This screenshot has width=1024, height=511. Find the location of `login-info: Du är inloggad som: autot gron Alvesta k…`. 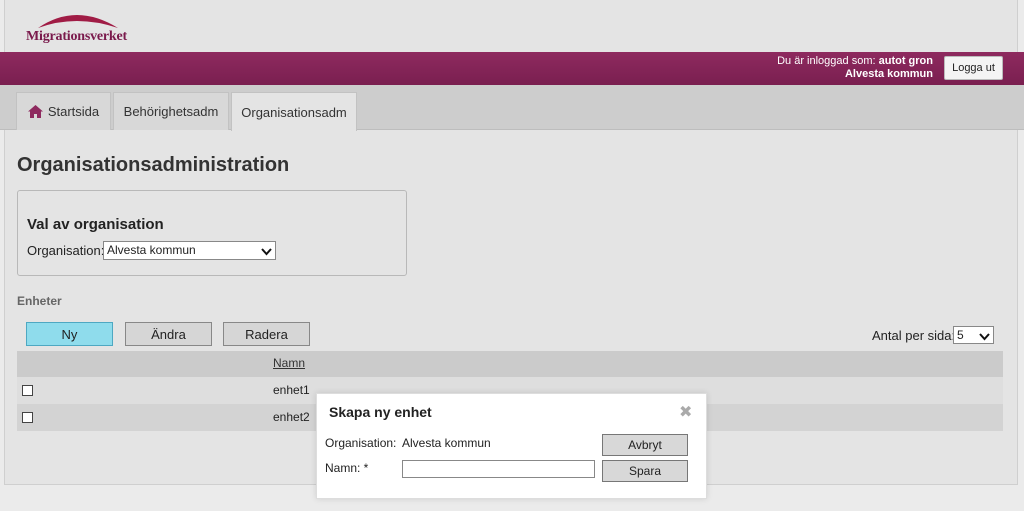

login-info: Du är inloggad som: autot gron Alvesta k… is located at coordinates (855, 68).